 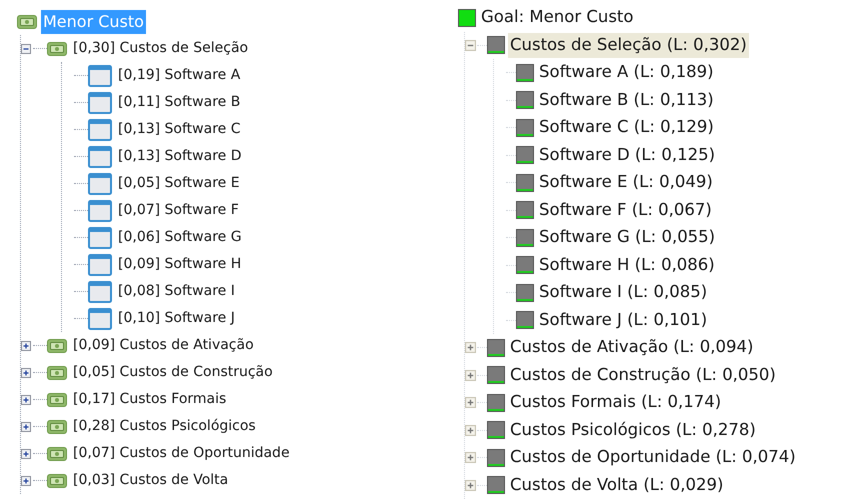 I want to click on tree-item: Custos de Seleção (L: 0,302), so click(x=628, y=45).